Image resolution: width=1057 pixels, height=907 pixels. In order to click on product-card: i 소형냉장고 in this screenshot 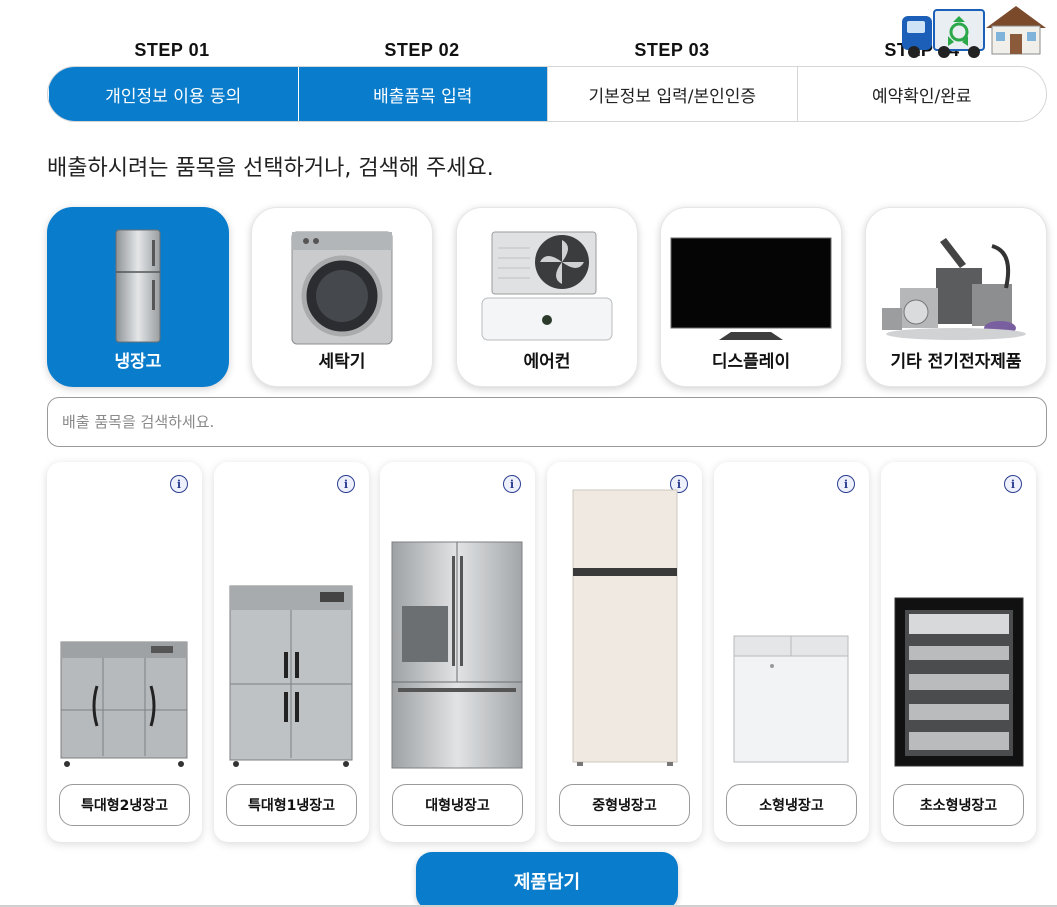, I will do `click(791, 652)`.